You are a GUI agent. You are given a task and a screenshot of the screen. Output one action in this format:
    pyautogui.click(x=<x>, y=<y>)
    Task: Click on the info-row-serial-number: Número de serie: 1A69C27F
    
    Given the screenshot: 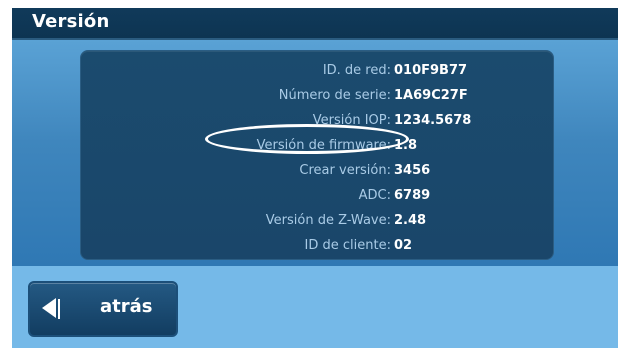 What is the action you would take?
    pyautogui.click(x=317, y=96)
    